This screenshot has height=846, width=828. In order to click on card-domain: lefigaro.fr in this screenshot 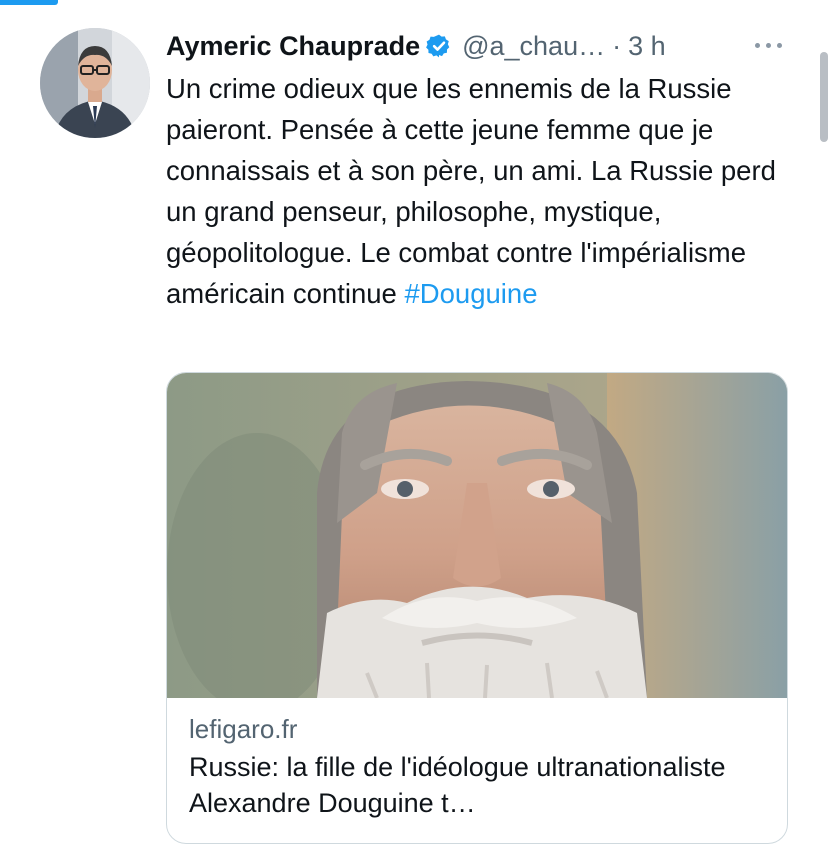, I will do `click(243, 729)`.